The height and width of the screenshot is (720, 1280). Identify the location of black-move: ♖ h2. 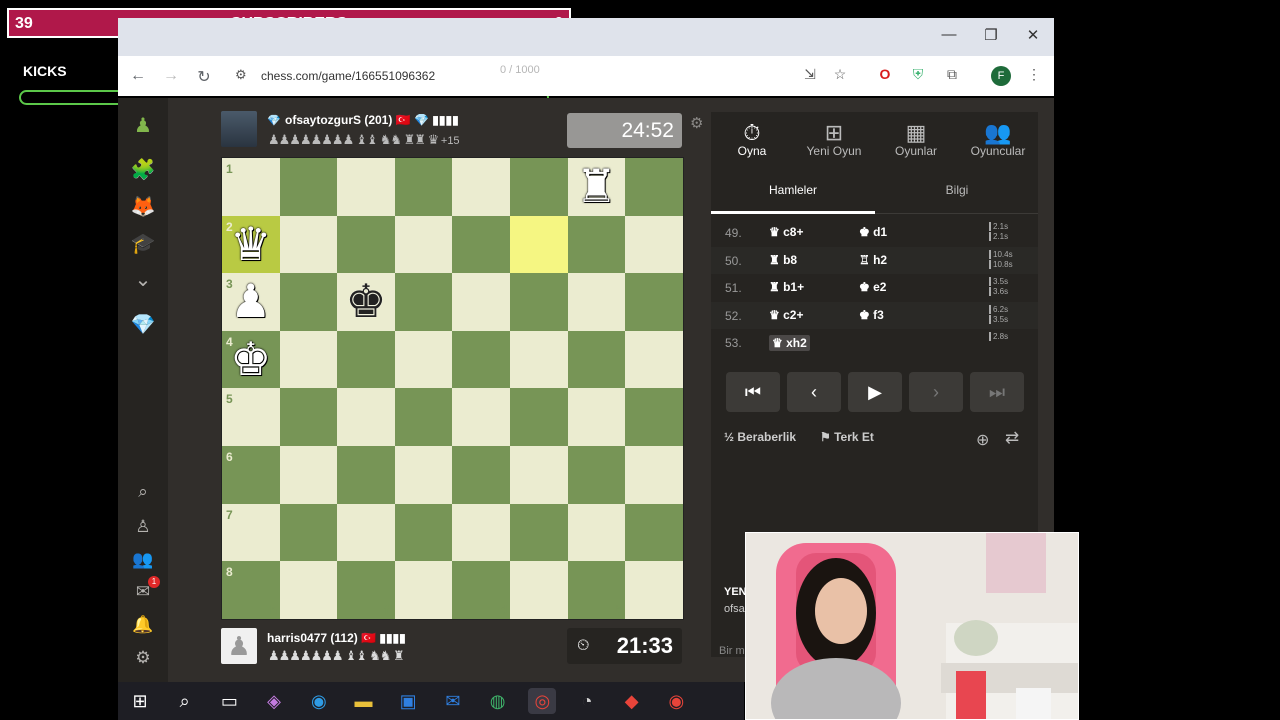
(873, 260).